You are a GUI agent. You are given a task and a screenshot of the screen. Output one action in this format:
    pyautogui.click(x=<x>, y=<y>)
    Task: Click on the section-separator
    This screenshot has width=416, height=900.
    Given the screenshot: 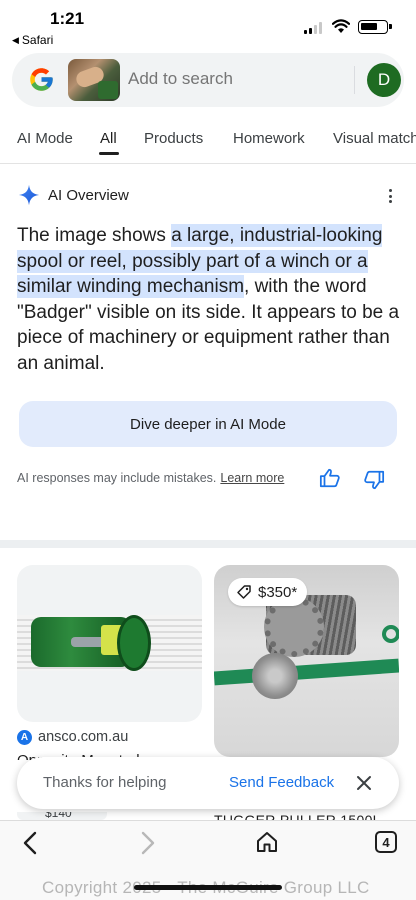 What is the action you would take?
    pyautogui.click(x=208, y=544)
    